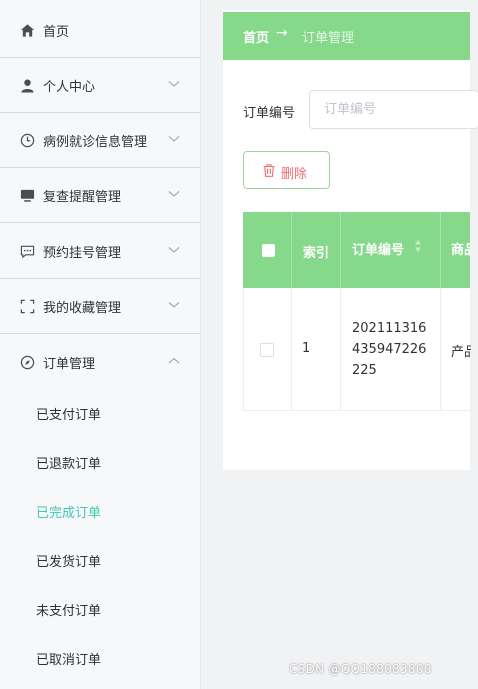  Describe the element at coordinates (27, 306) in the screenshot. I see `fullscreen-icon` at that location.